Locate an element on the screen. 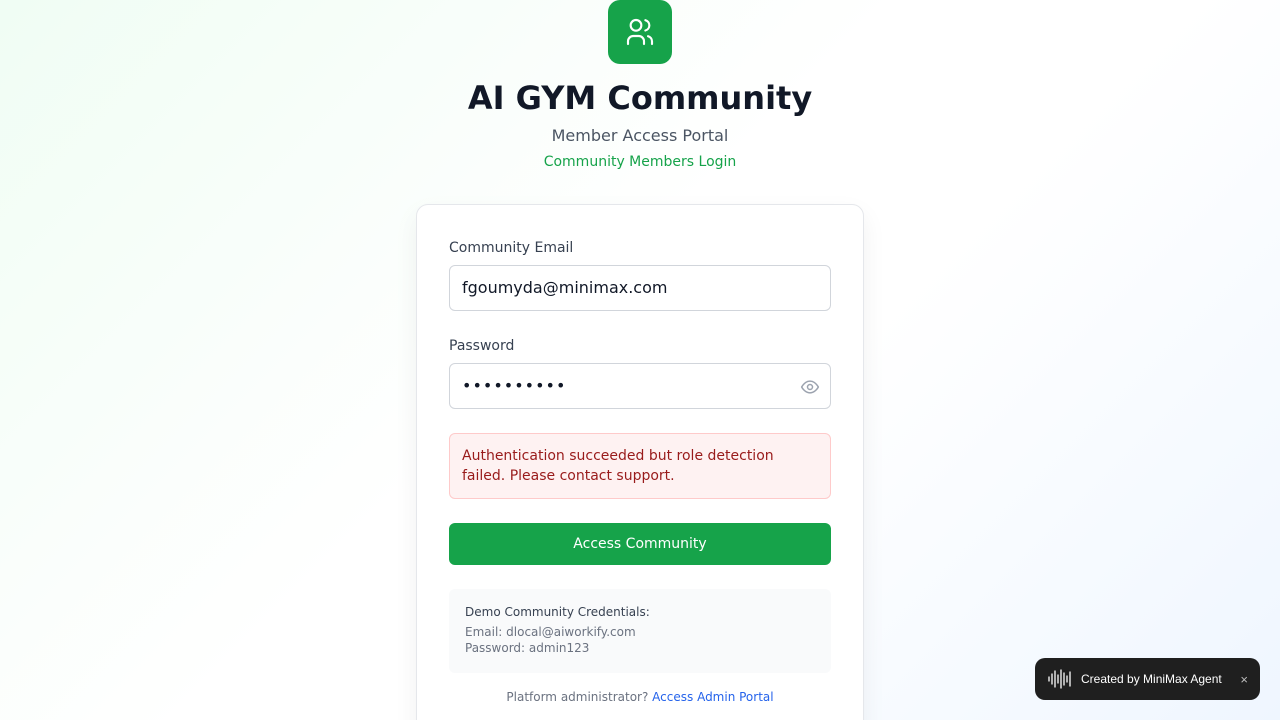  page-subtitle: Member Access Portal is located at coordinates (640, 135).